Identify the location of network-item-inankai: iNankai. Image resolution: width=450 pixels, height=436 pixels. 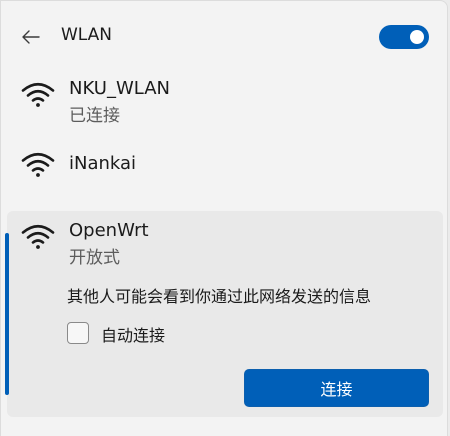
(225, 165).